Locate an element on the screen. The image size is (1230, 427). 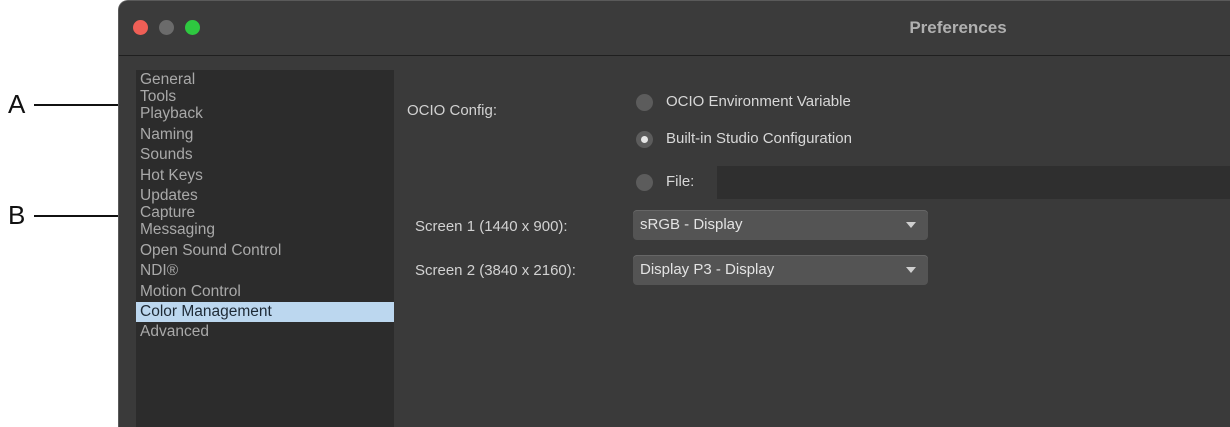
sidebar-item-advanced: Advanced is located at coordinates (265, 332).